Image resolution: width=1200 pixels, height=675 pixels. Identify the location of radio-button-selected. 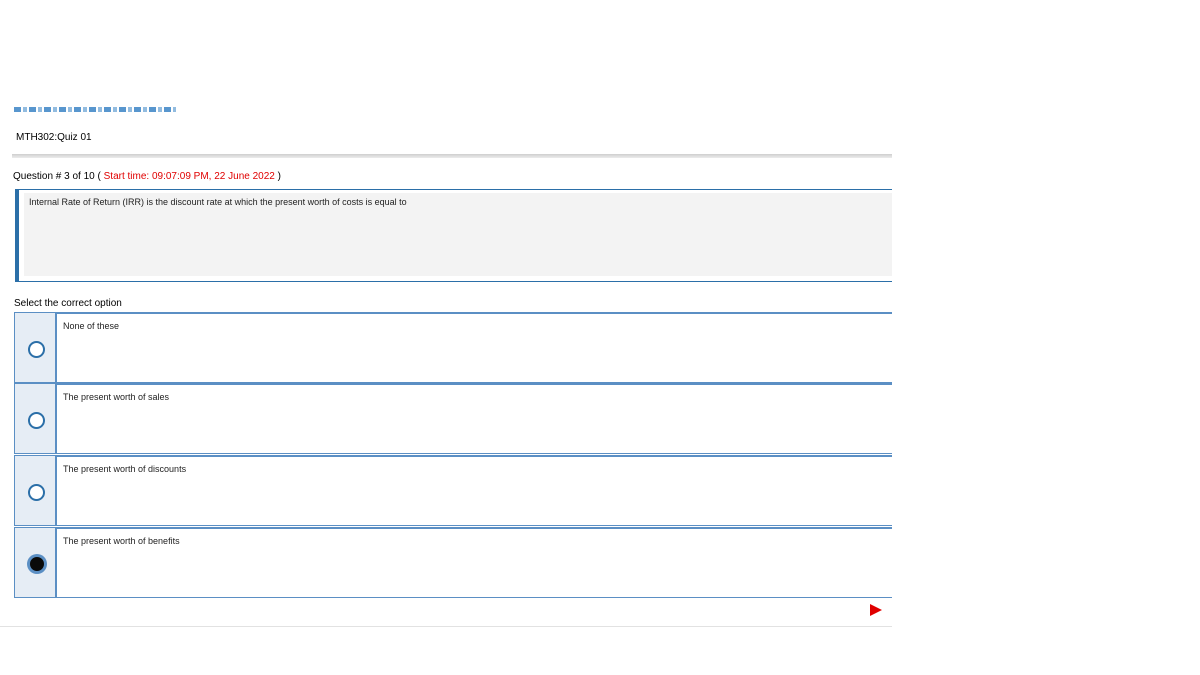
(37, 564).